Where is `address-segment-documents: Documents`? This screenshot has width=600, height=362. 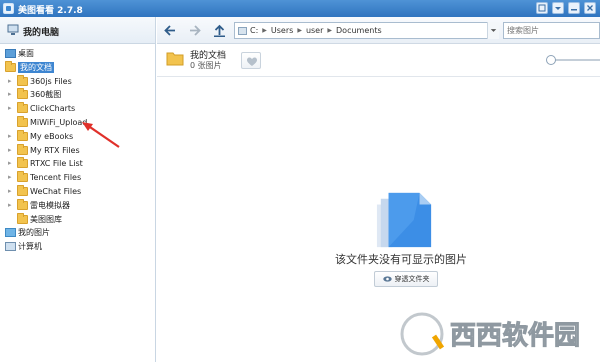 address-segment-documents: Documents is located at coordinates (359, 30).